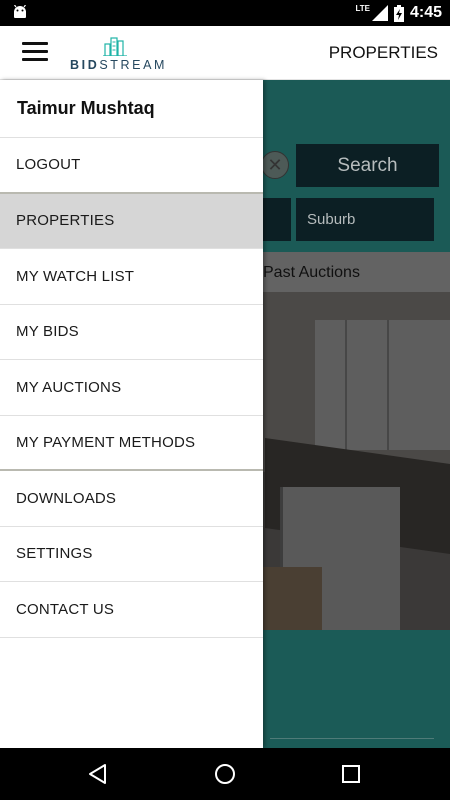  I want to click on building-logo-icon, so click(115, 46).